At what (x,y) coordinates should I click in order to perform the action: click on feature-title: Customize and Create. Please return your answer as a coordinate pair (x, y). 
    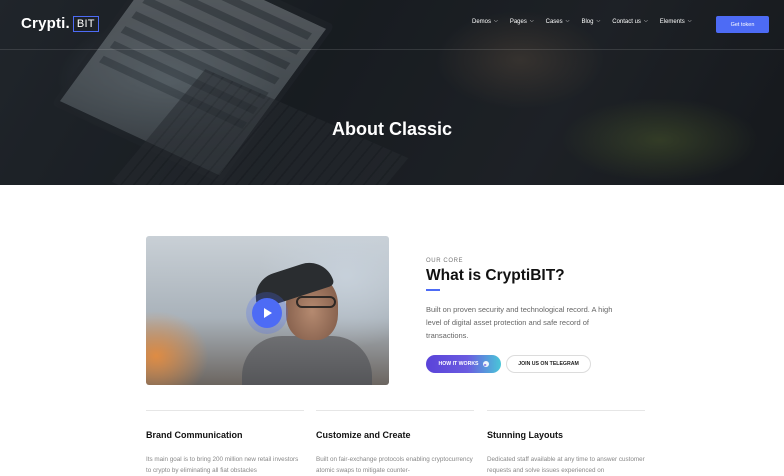
    Looking at the image, I should click on (363, 435).